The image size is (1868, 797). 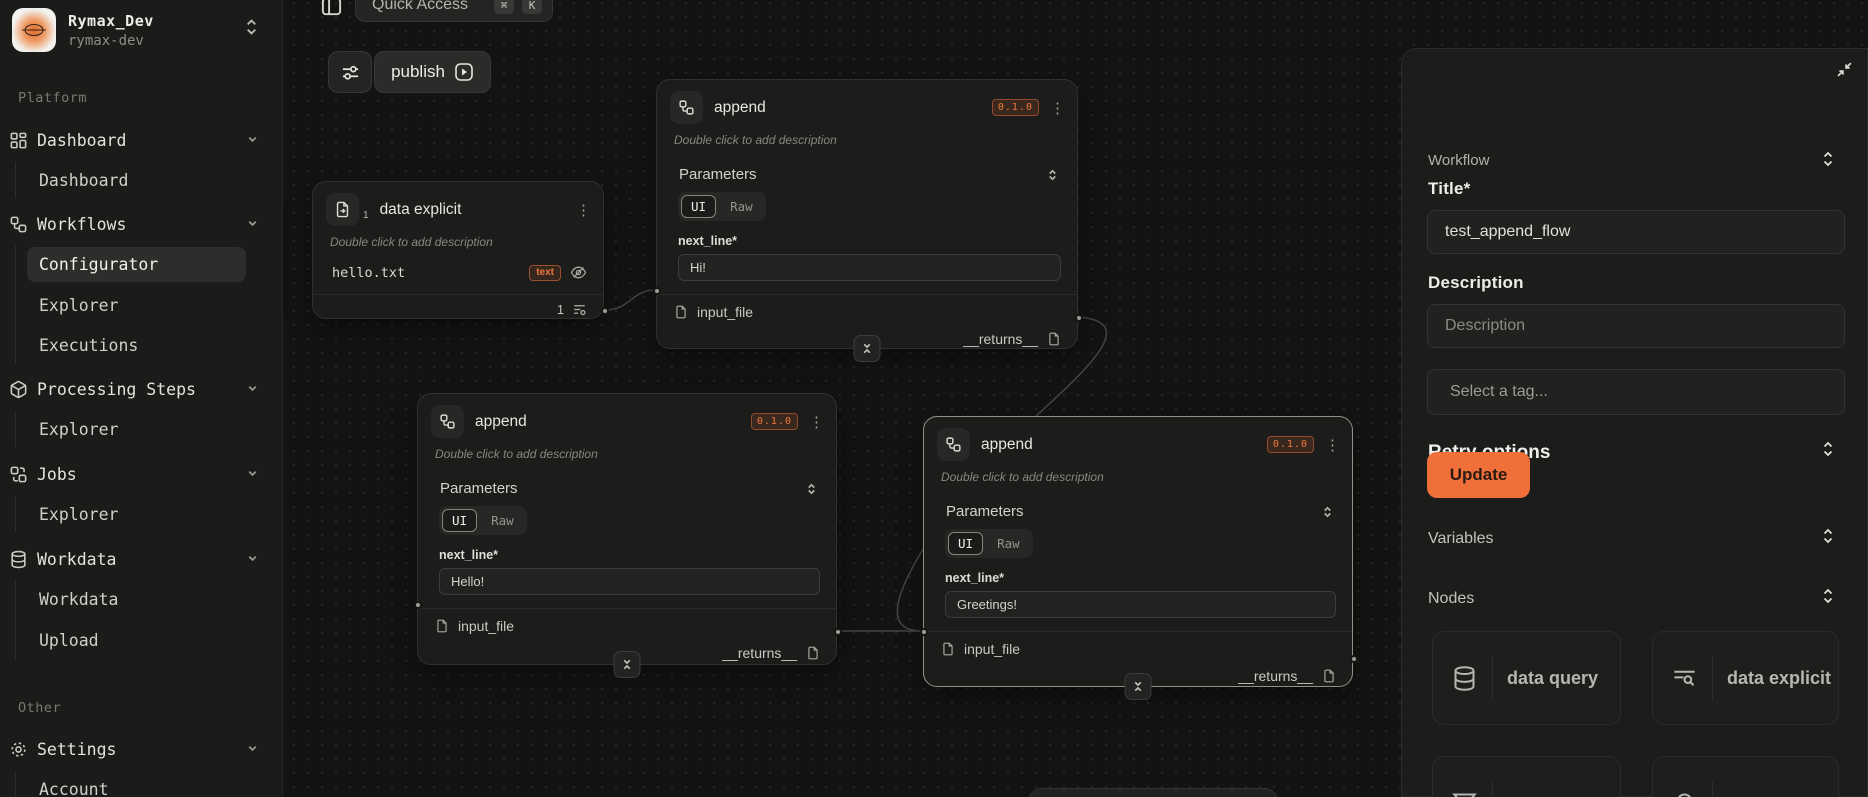 I want to click on minimize-panel-icon, so click(x=1844, y=72).